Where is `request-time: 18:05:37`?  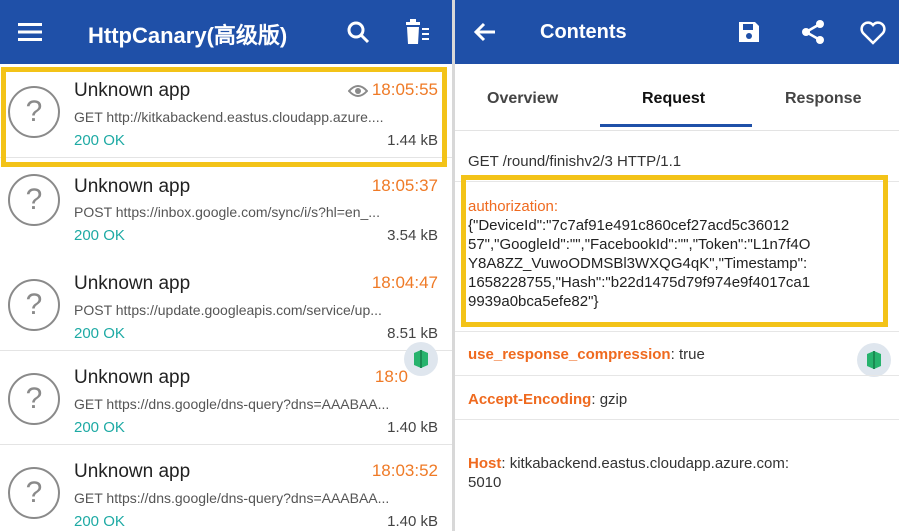 request-time: 18:05:37 is located at coordinates (404, 185).